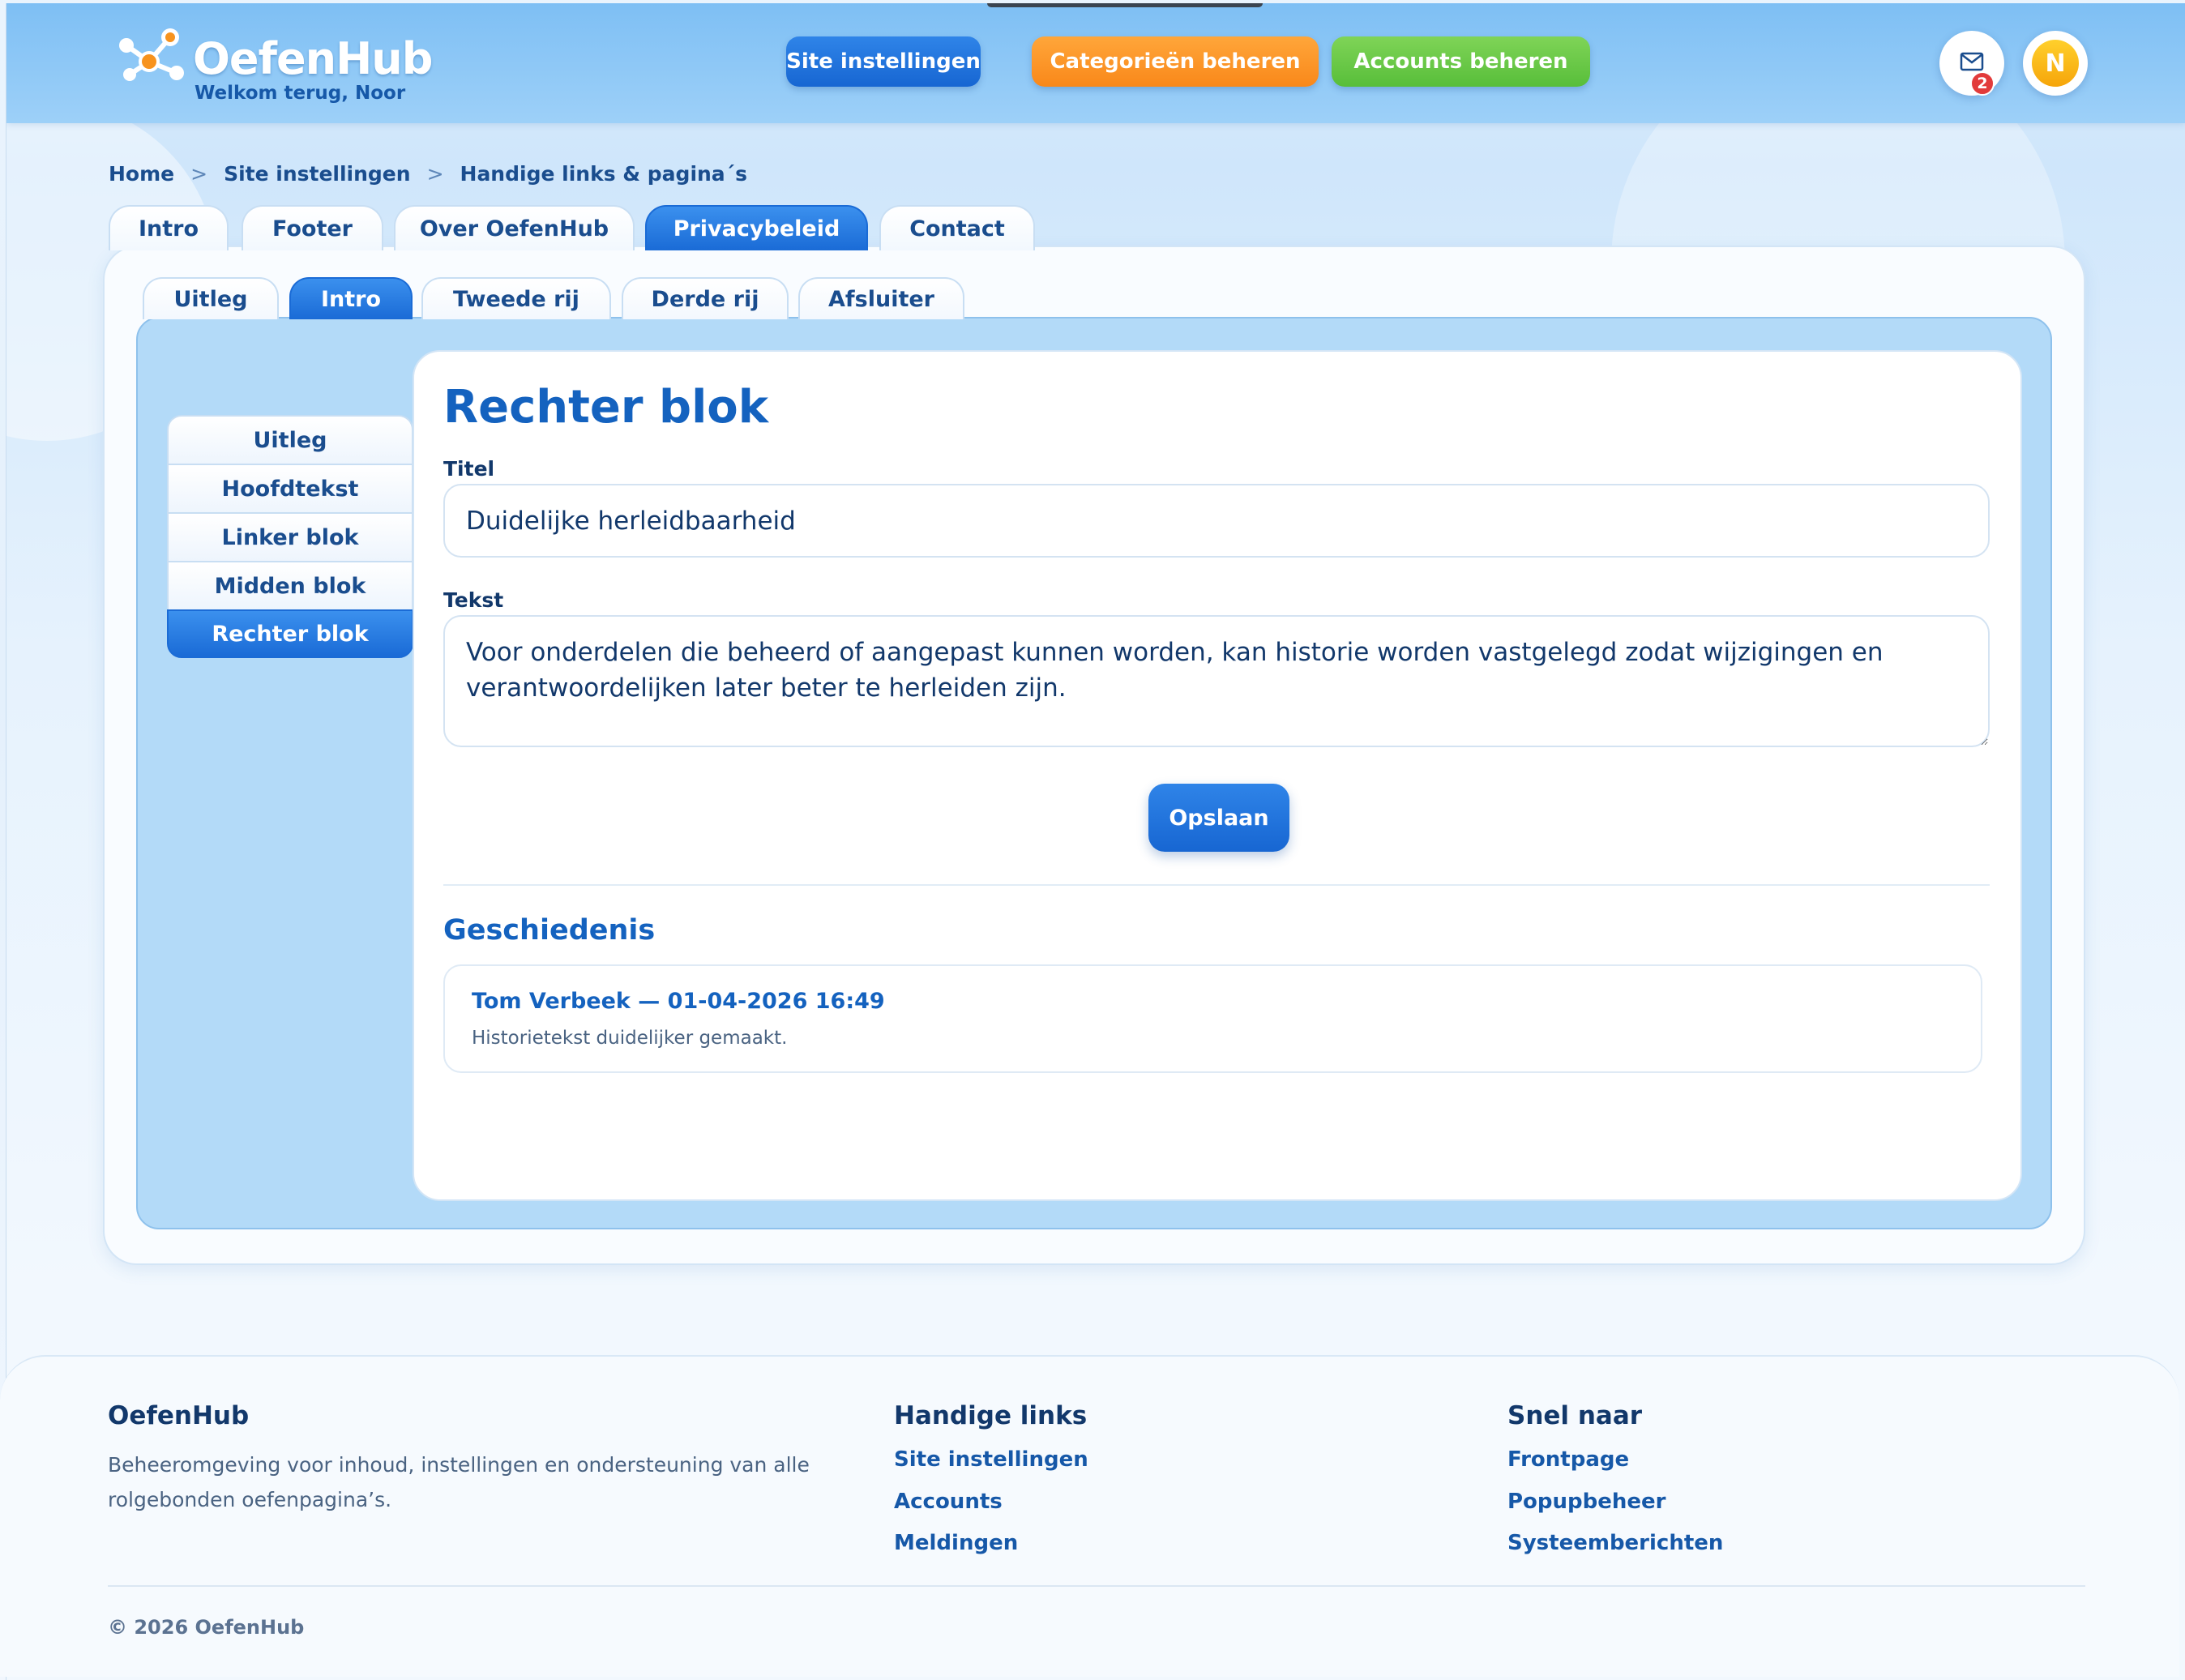  Describe the element at coordinates (705, 298) in the screenshot. I see `subtab-derde-rij: Derde rij` at that location.